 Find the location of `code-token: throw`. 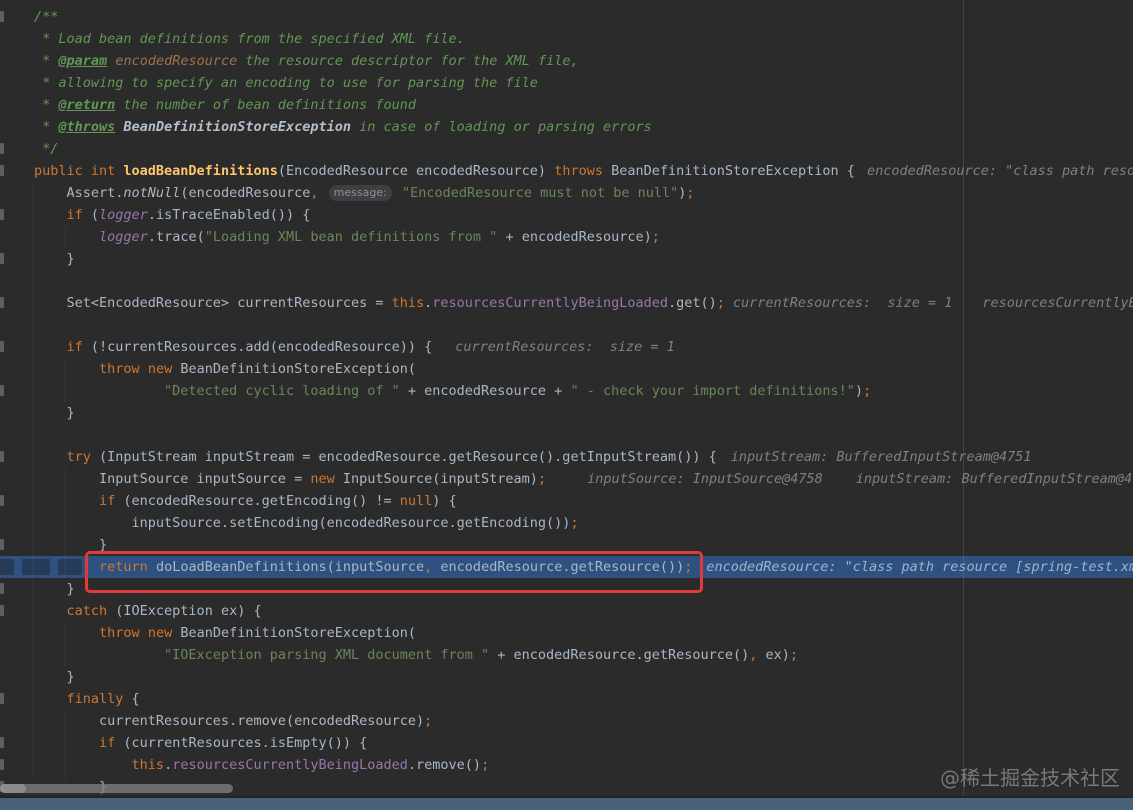

code-token: throw is located at coordinates (119, 633).